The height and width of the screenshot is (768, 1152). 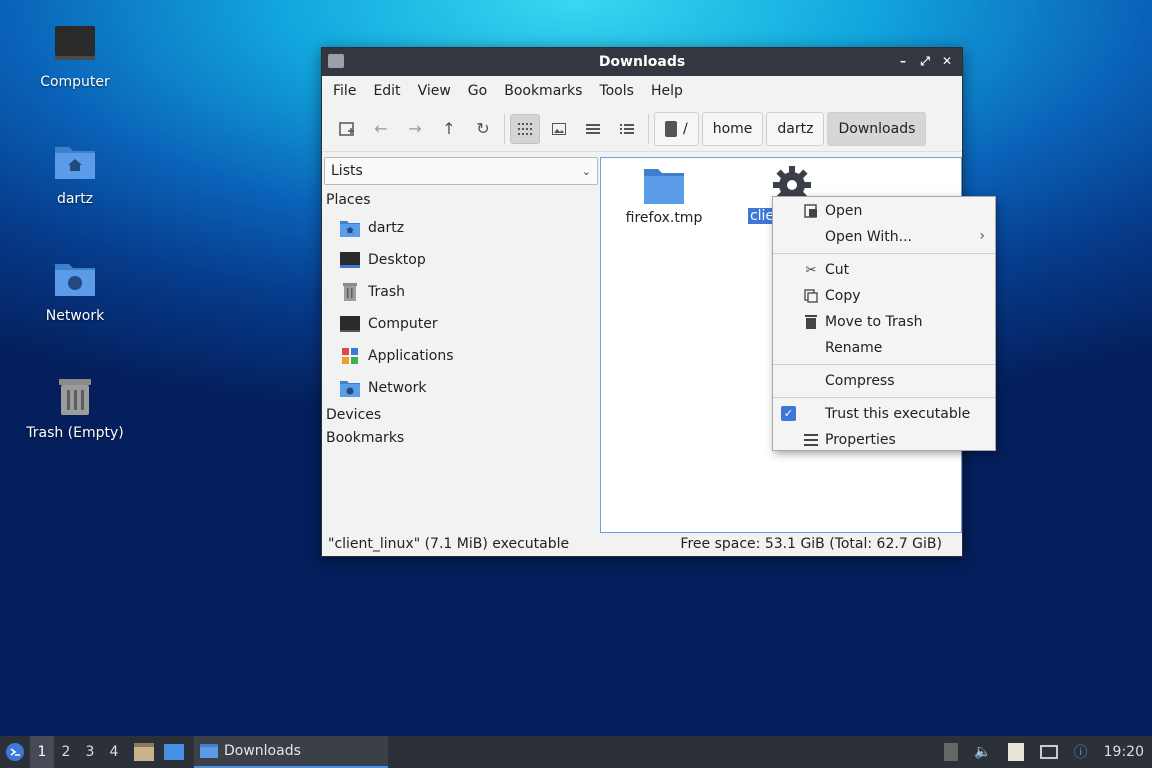 What do you see at coordinates (75, 433) in the screenshot?
I see `desktop-icon-label: Trash (Empty)` at bounding box center [75, 433].